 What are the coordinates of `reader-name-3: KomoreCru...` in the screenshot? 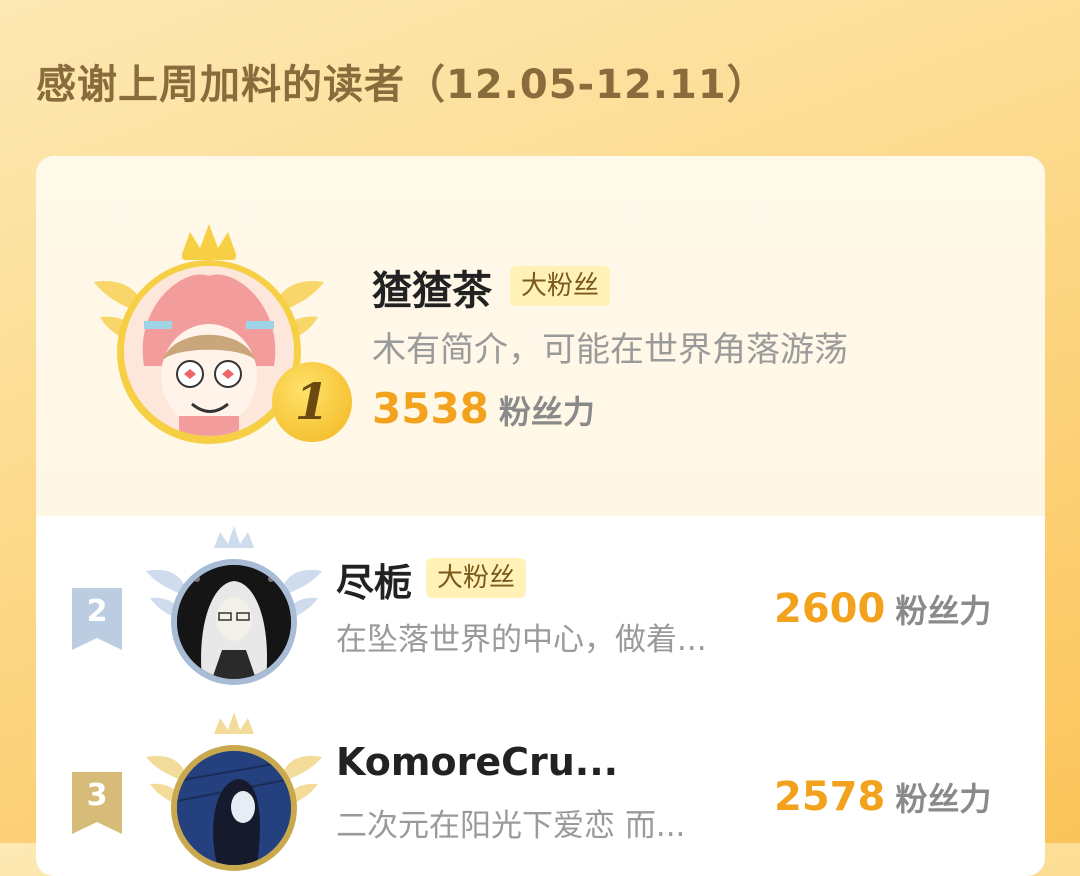 It's located at (477, 762).